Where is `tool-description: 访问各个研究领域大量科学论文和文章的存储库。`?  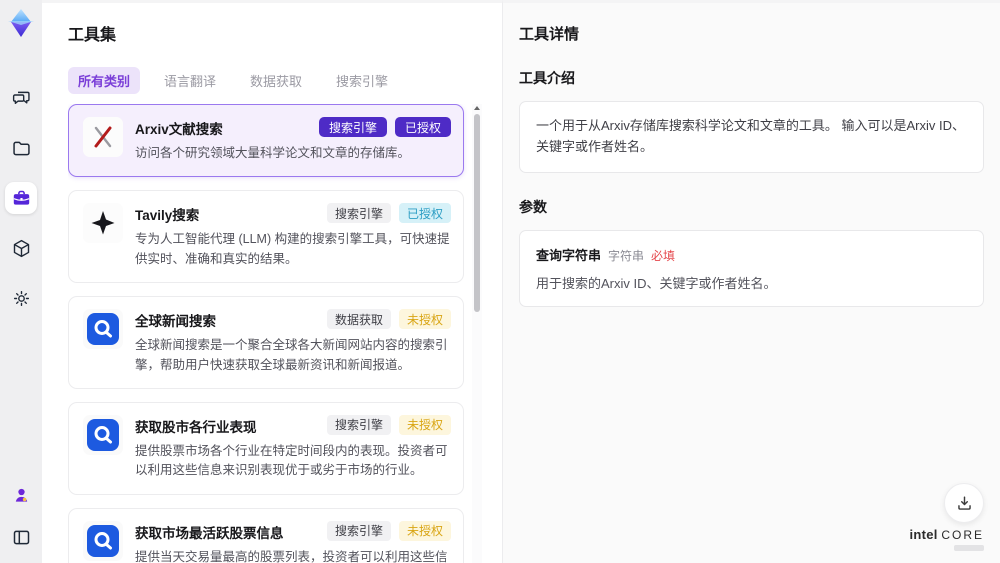
tool-description: 访问各个研究领域大量科学论文和文章的存储库。 is located at coordinates (273, 153).